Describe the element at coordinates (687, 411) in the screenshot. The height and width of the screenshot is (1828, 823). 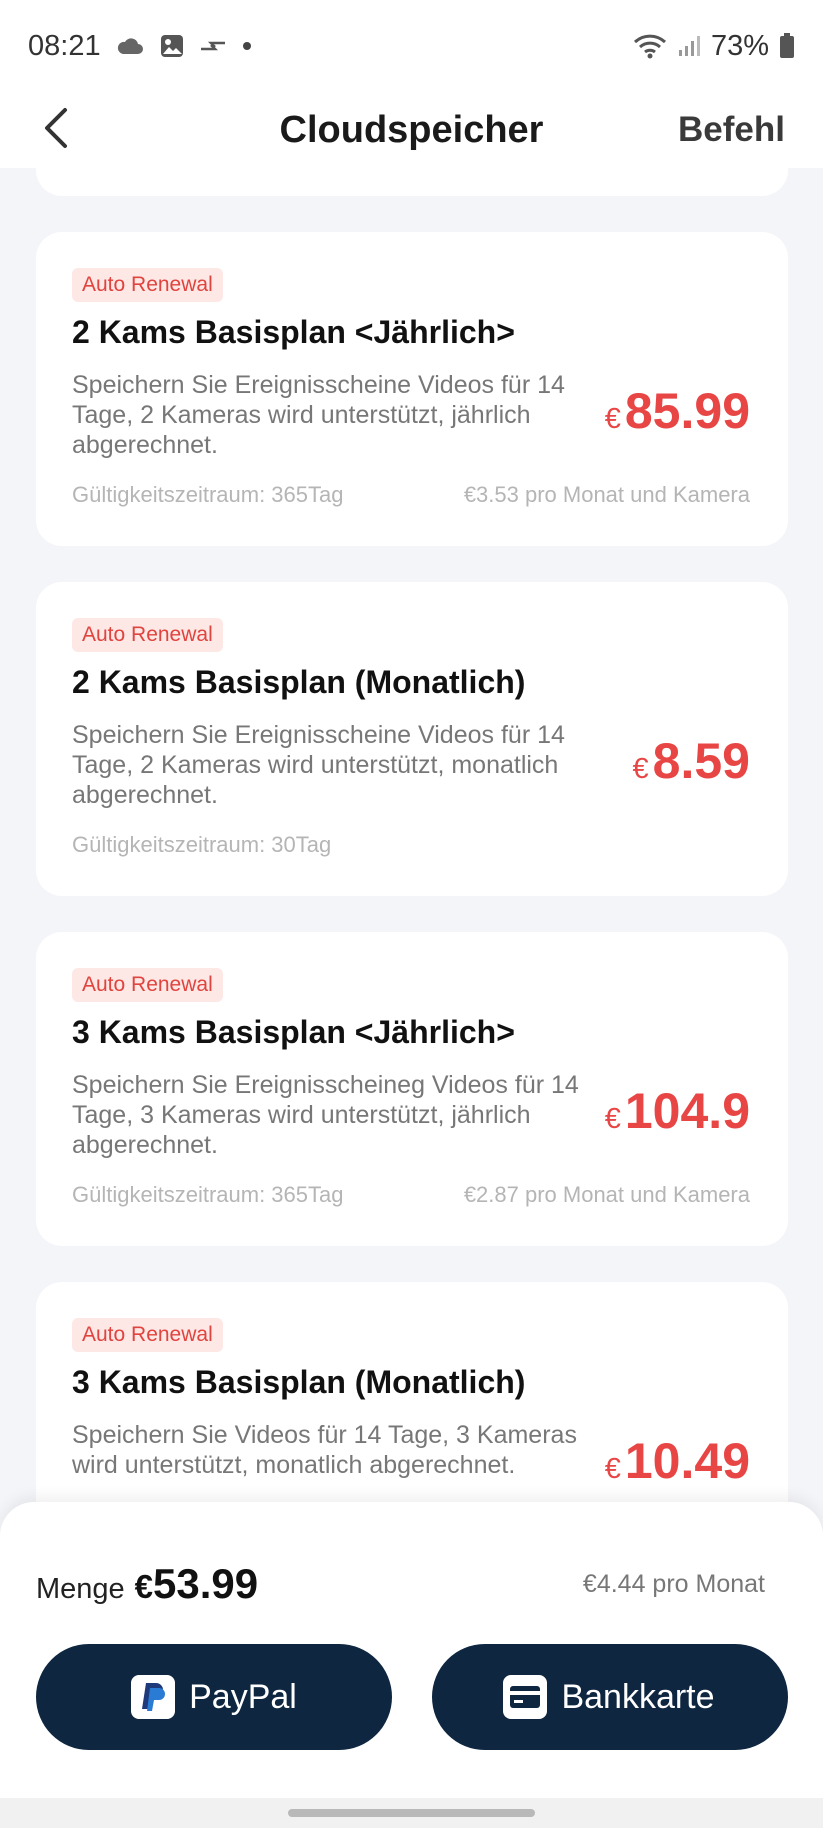
I see `price-amount: 85.99` at that location.